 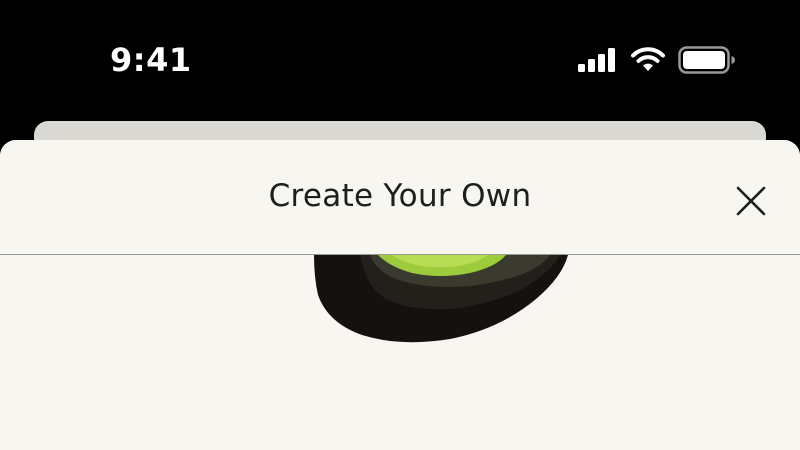 I want to click on cellular-signal-icon, so click(x=598, y=60).